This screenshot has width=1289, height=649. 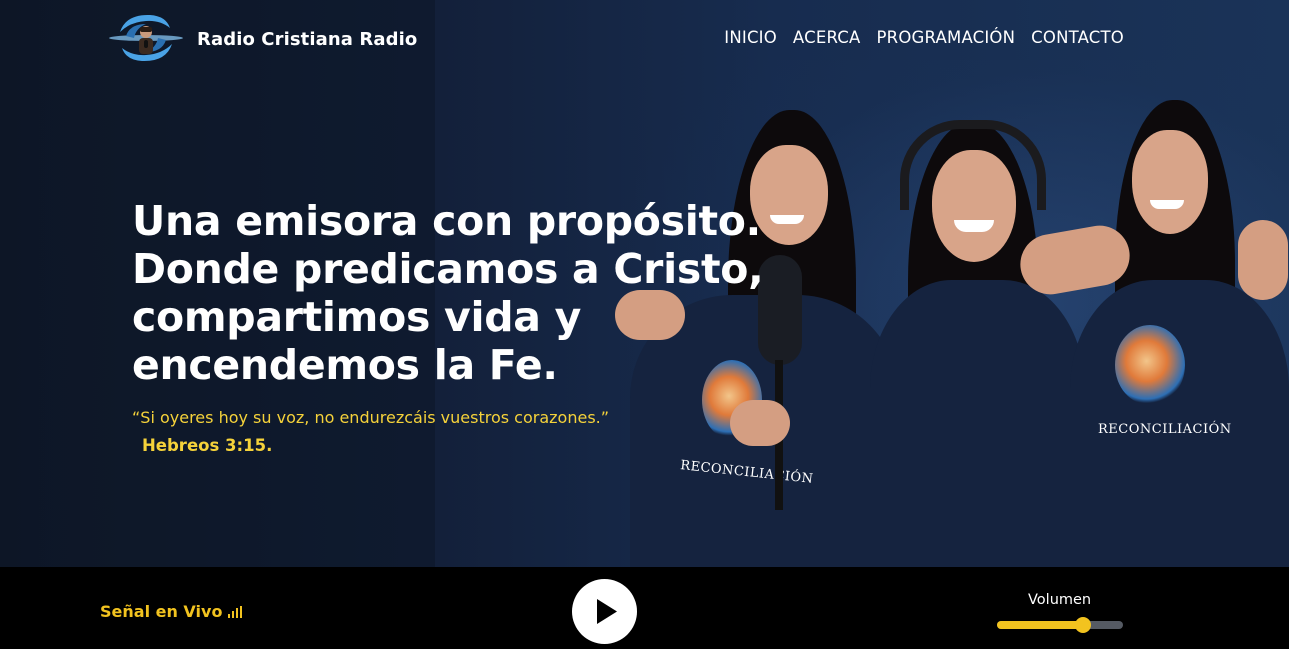 What do you see at coordinates (345, 365) in the screenshot?
I see `headline-line-4: encendemos la Fe.` at bounding box center [345, 365].